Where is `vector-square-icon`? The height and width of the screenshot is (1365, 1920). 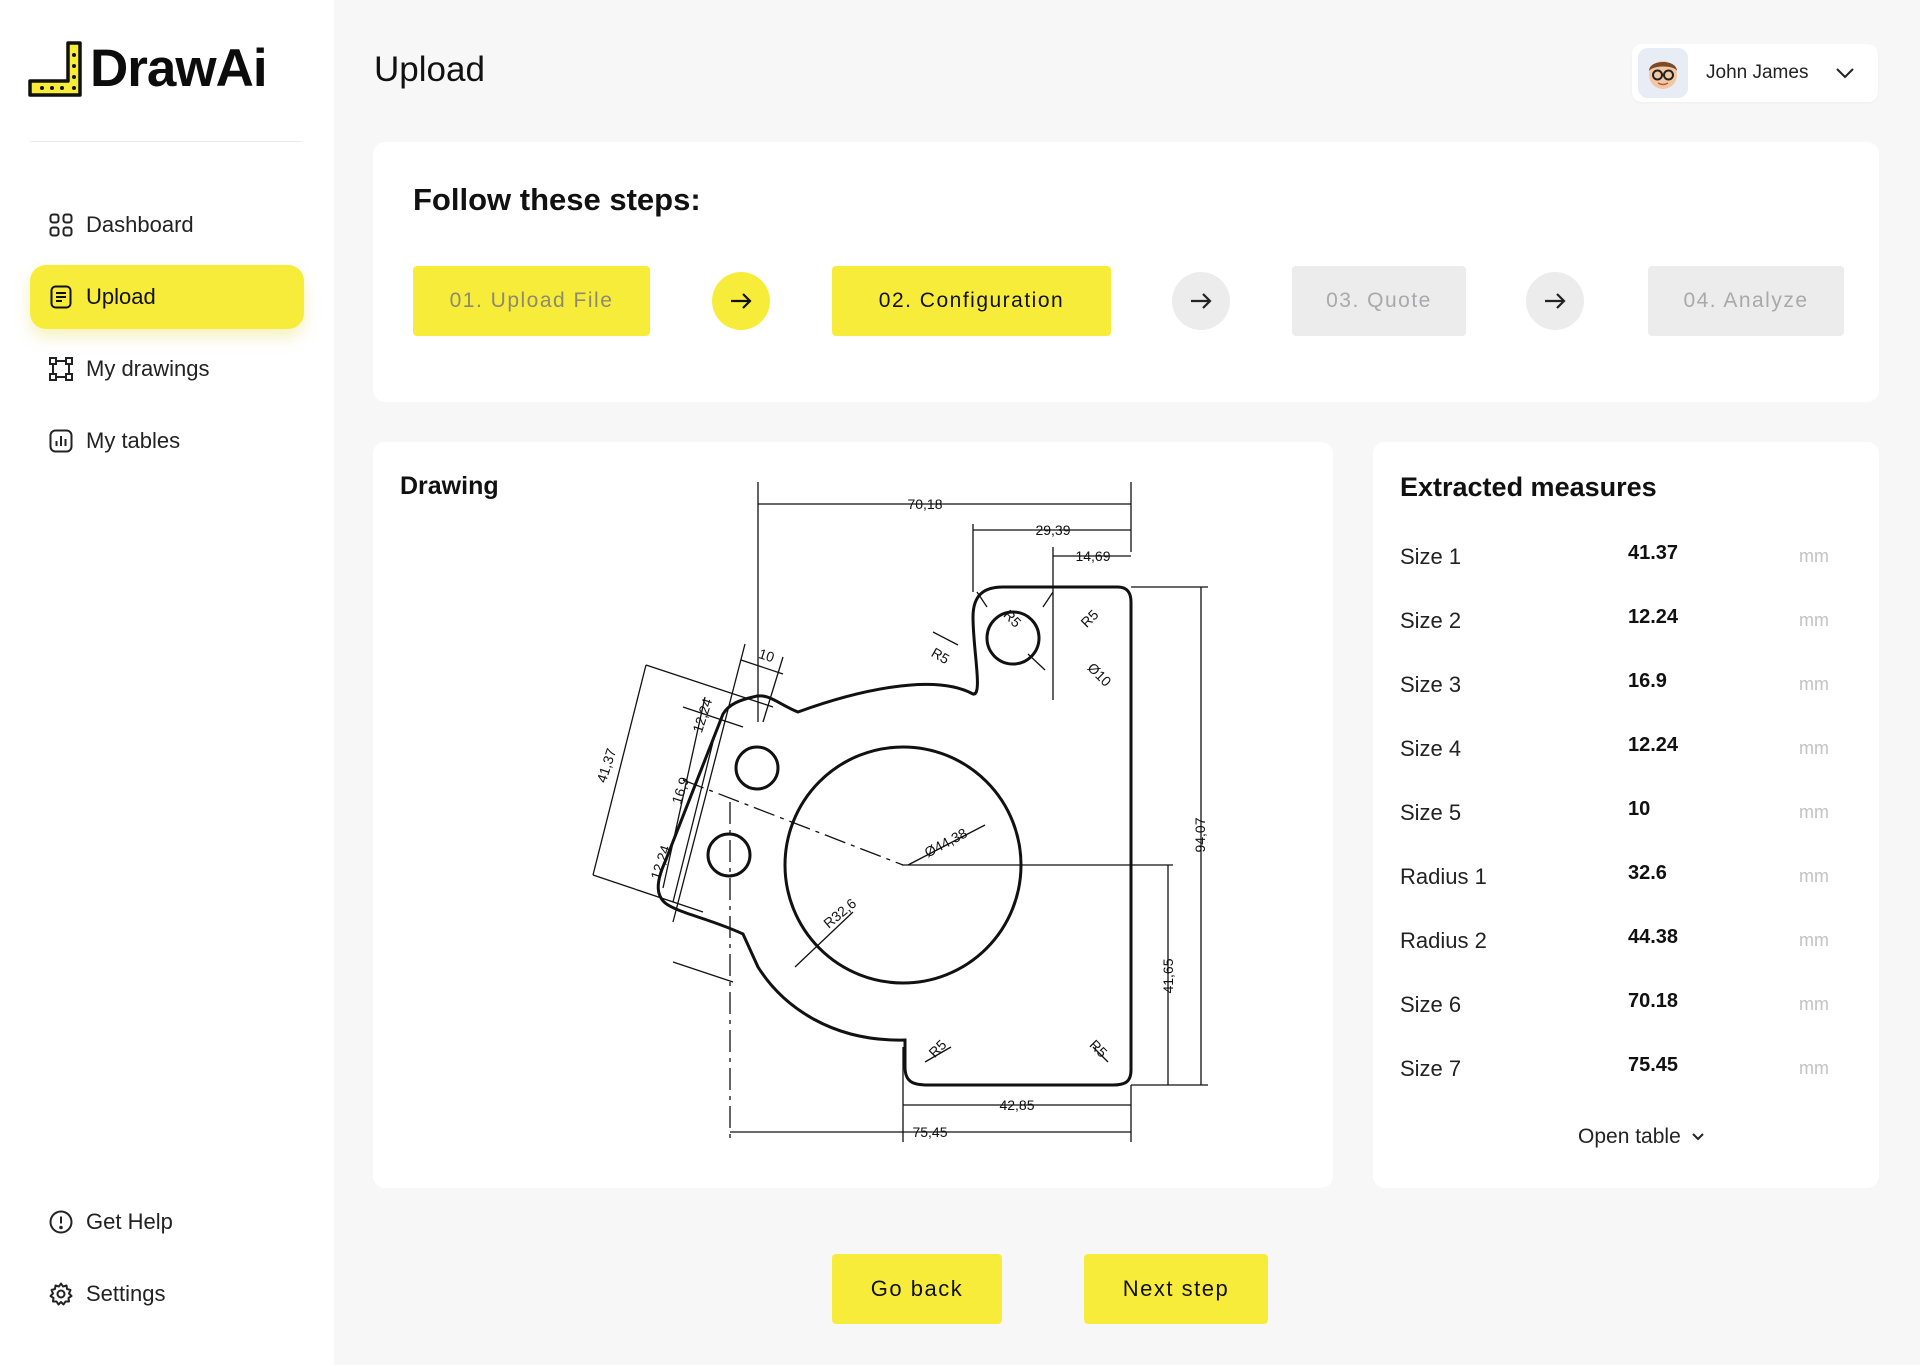 vector-square-icon is located at coordinates (61, 369).